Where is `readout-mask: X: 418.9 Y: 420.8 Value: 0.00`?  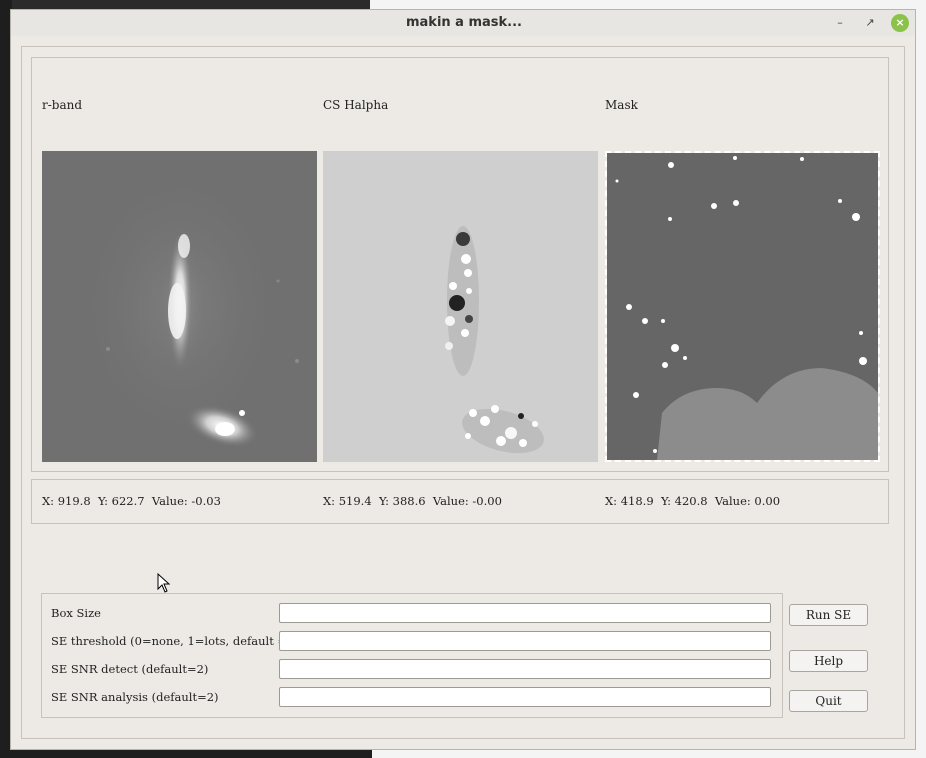
readout-mask: X: 418.9 Y: 420.8 Value: 0.00 is located at coordinates (693, 501).